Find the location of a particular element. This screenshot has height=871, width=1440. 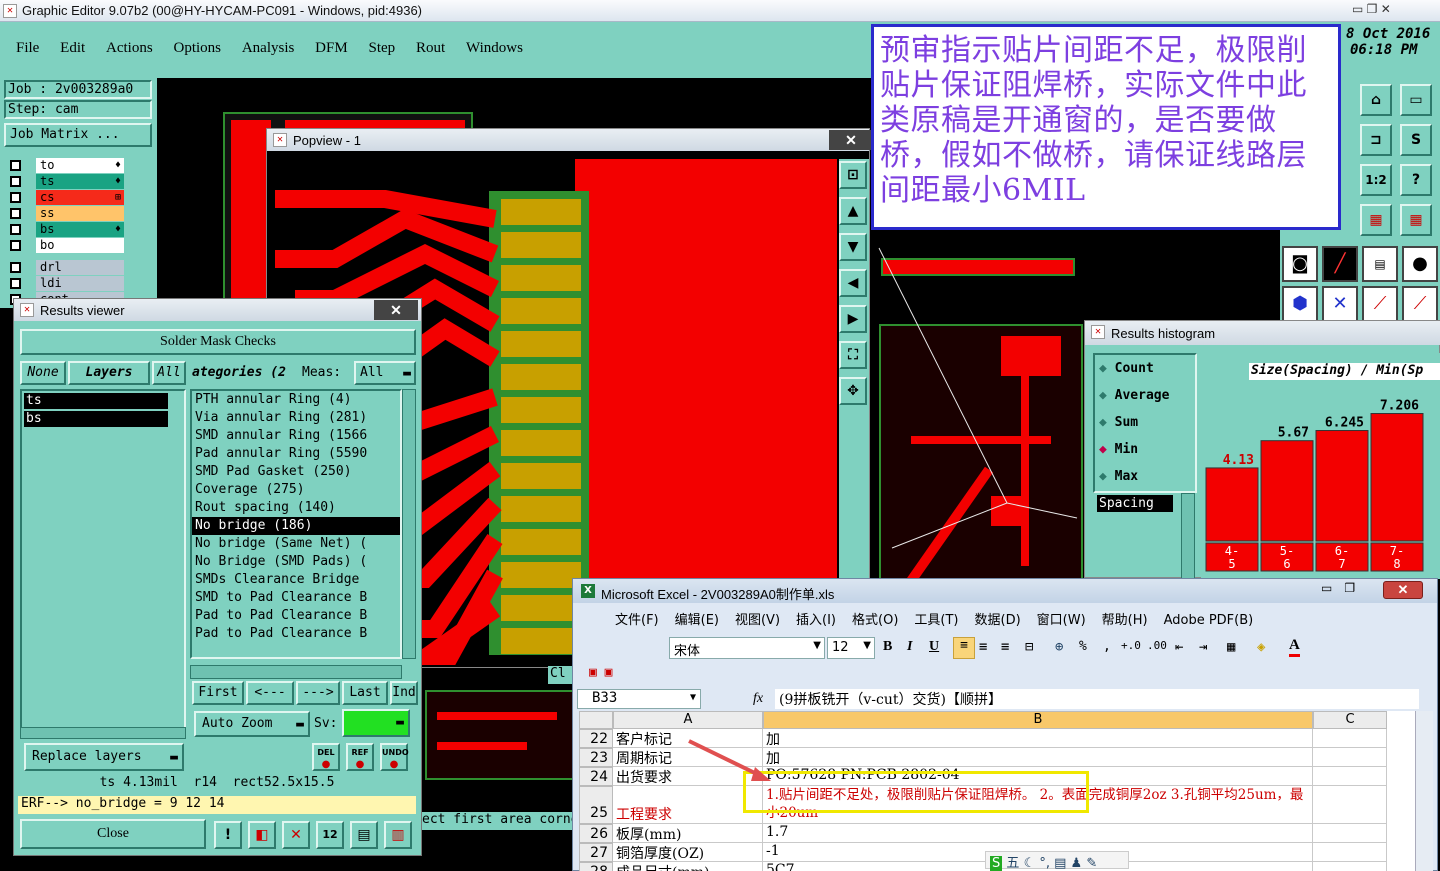

cell-a: 工程要求 is located at coordinates (688, 805).